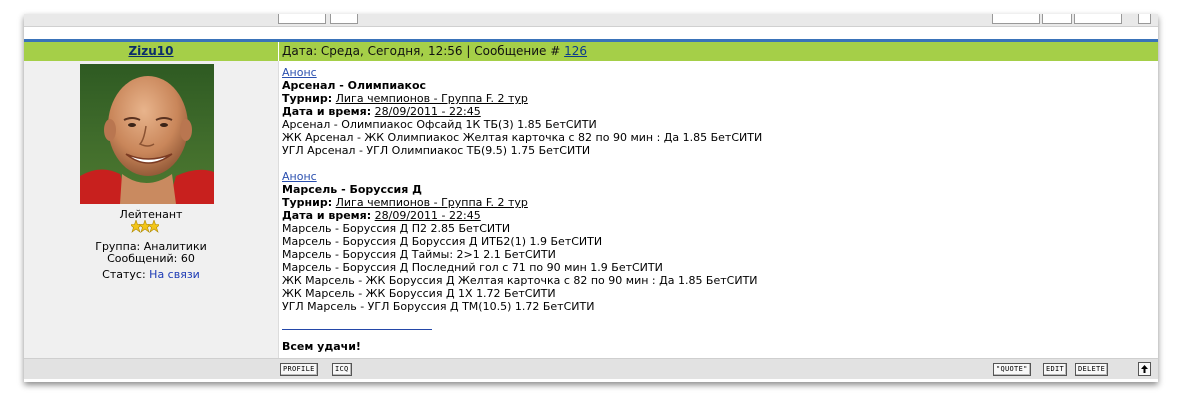 This screenshot has height=405, width=1183. I want to click on status-value: На связи, so click(174, 274).